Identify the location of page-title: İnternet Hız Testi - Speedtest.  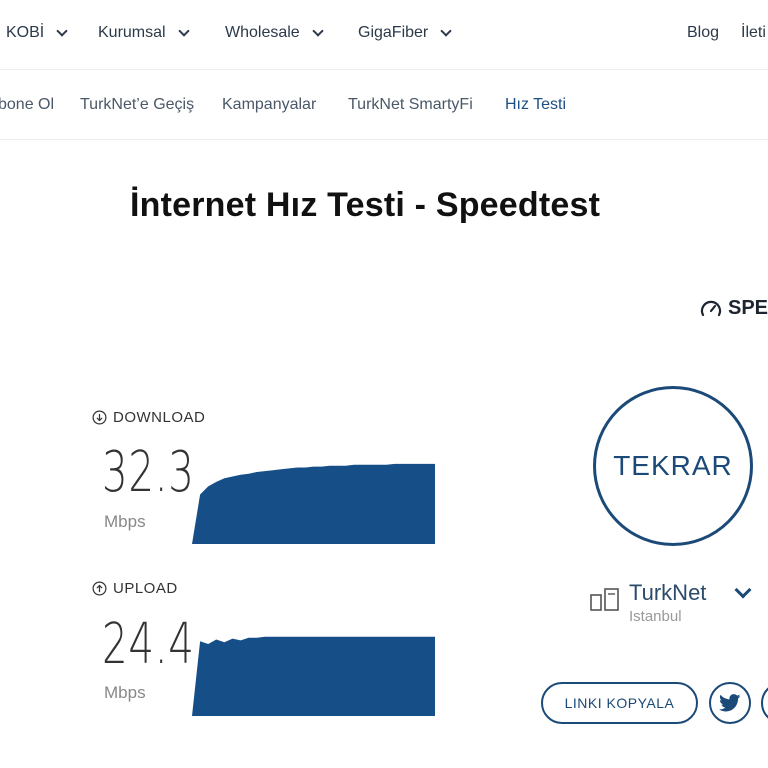
(365, 205).